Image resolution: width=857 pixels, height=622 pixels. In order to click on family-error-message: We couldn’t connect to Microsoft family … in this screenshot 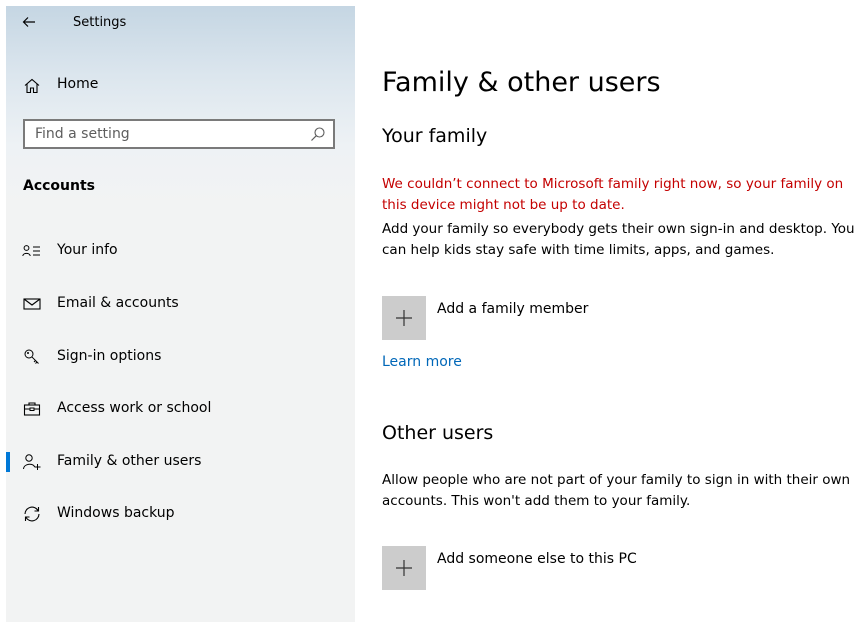, I will do `click(613, 194)`.